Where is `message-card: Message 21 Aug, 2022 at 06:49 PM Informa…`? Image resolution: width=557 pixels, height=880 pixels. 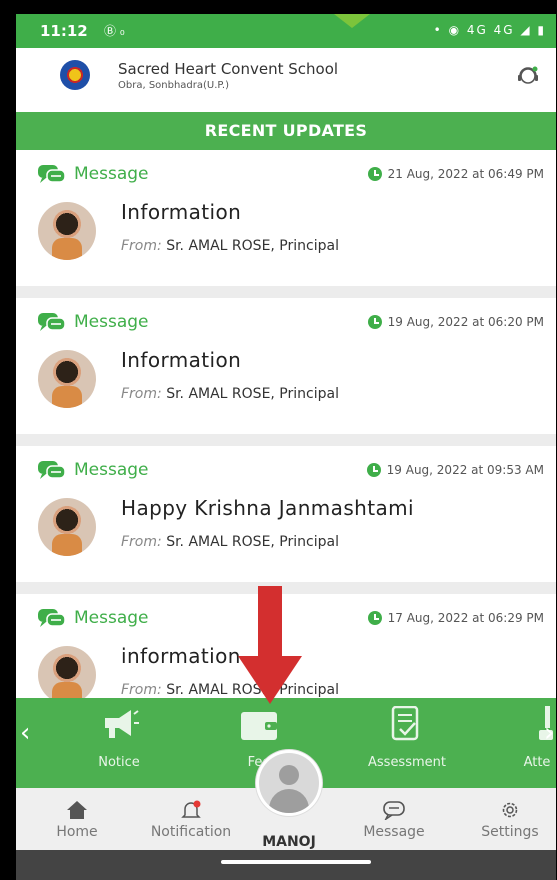 message-card: Message 21 Aug, 2022 at 06:49 PM Informa… is located at coordinates (286, 218).